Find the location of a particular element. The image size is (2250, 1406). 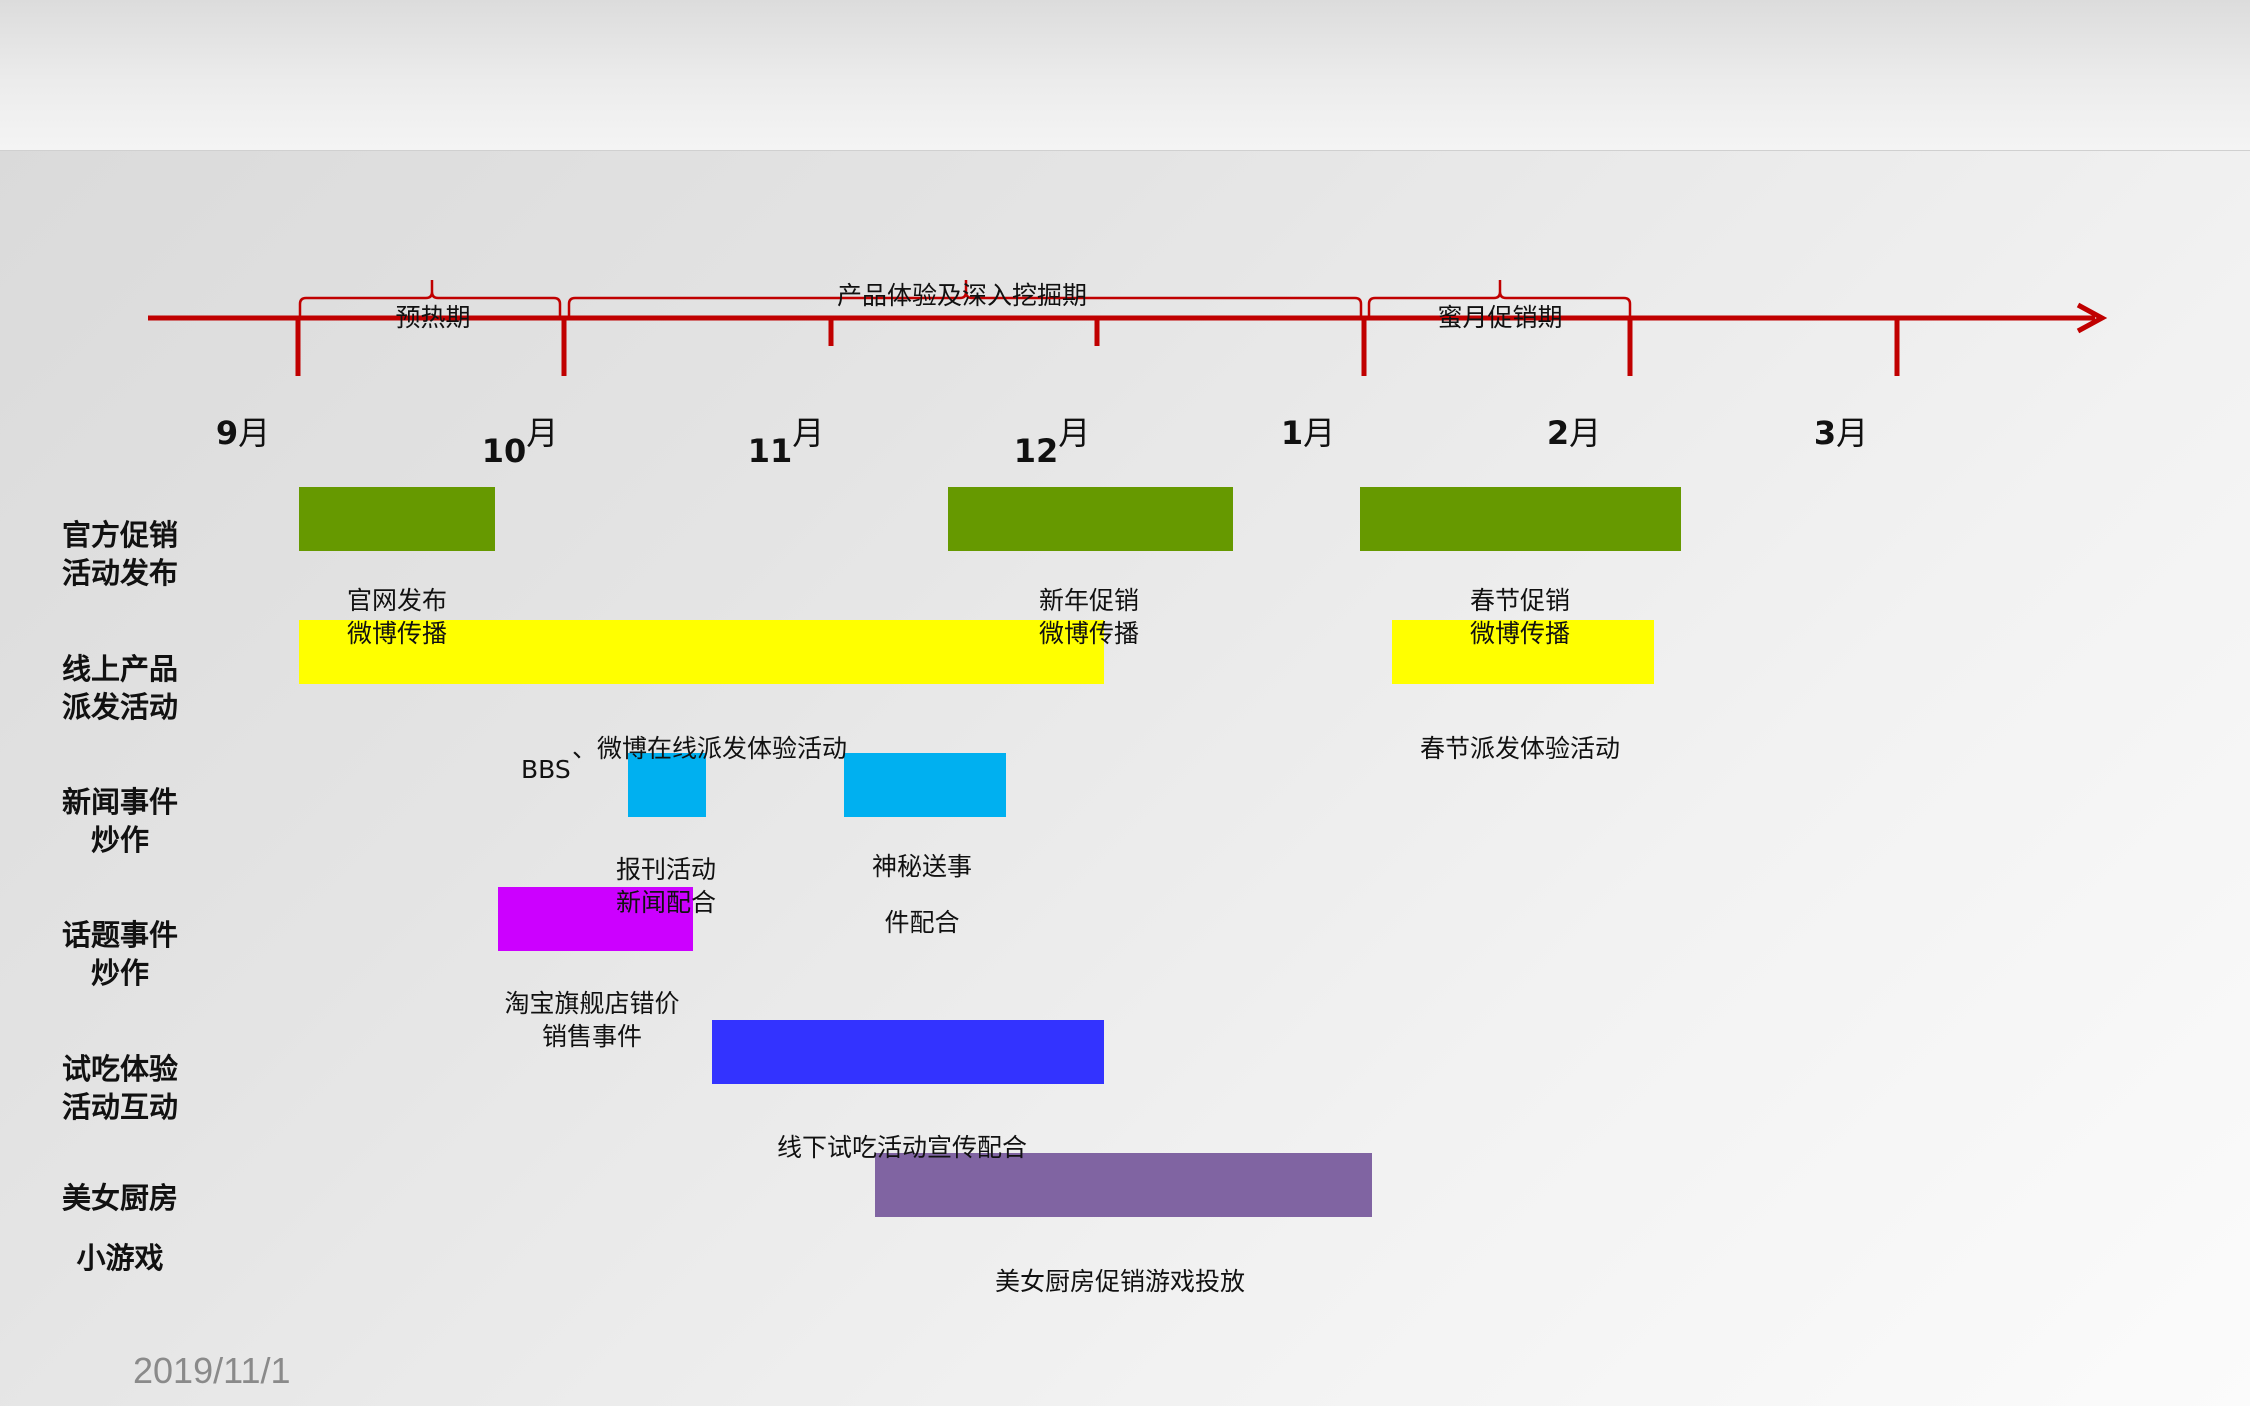

month-oct: 10月 is located at coordinates (520, 442).